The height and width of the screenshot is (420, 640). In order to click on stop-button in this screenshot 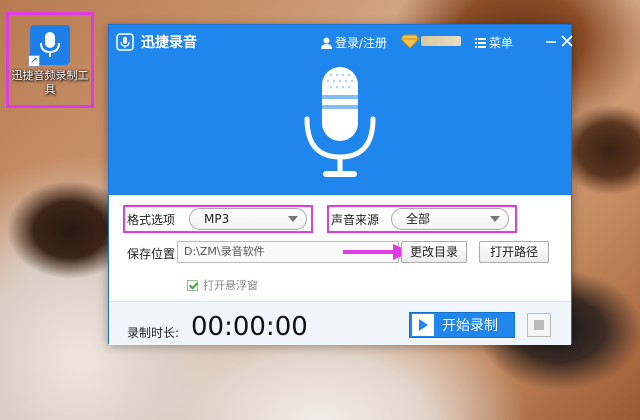, I will do `click(539, 325)`.